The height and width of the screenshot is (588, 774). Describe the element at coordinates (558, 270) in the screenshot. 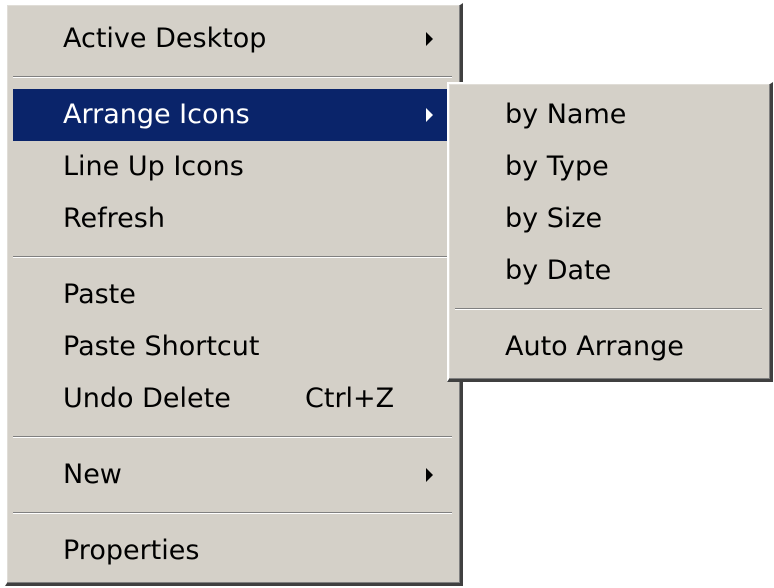

I see `menu-item-label: by Date` at that location.